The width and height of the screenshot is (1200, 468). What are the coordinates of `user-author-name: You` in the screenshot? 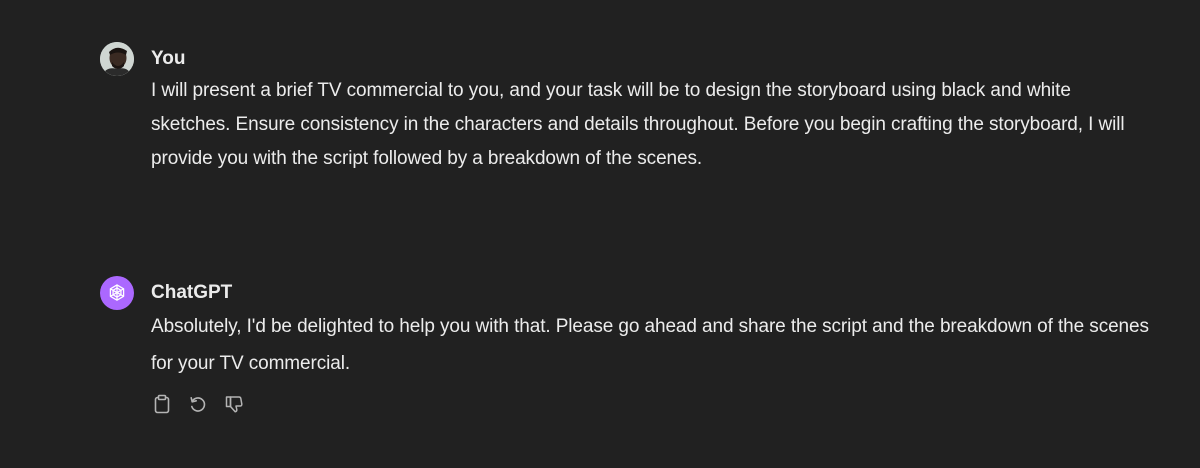 It's located at (168, 58).